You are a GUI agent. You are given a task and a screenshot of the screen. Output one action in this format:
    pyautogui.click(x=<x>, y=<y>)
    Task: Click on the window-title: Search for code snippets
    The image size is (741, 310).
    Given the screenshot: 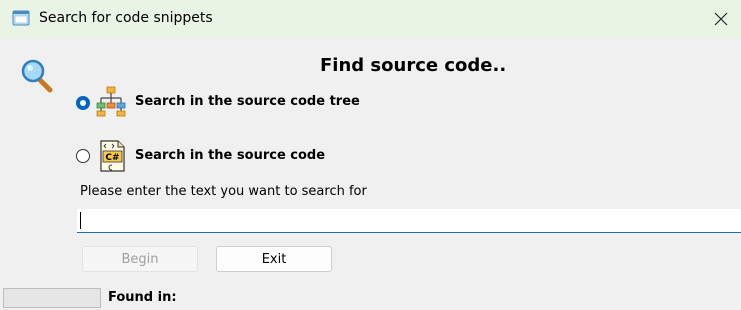 What is the action you would take?
    pyautogui.click(x=126, y=18)
    